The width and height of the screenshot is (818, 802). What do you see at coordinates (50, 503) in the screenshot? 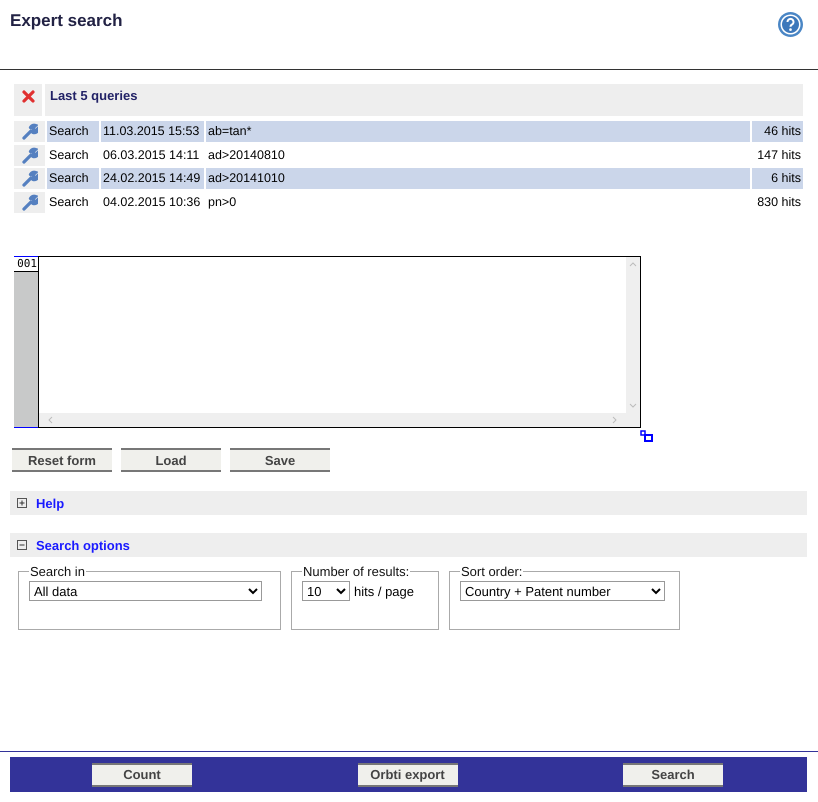
I see `section-link: Help` at bounding box center [50, 503].